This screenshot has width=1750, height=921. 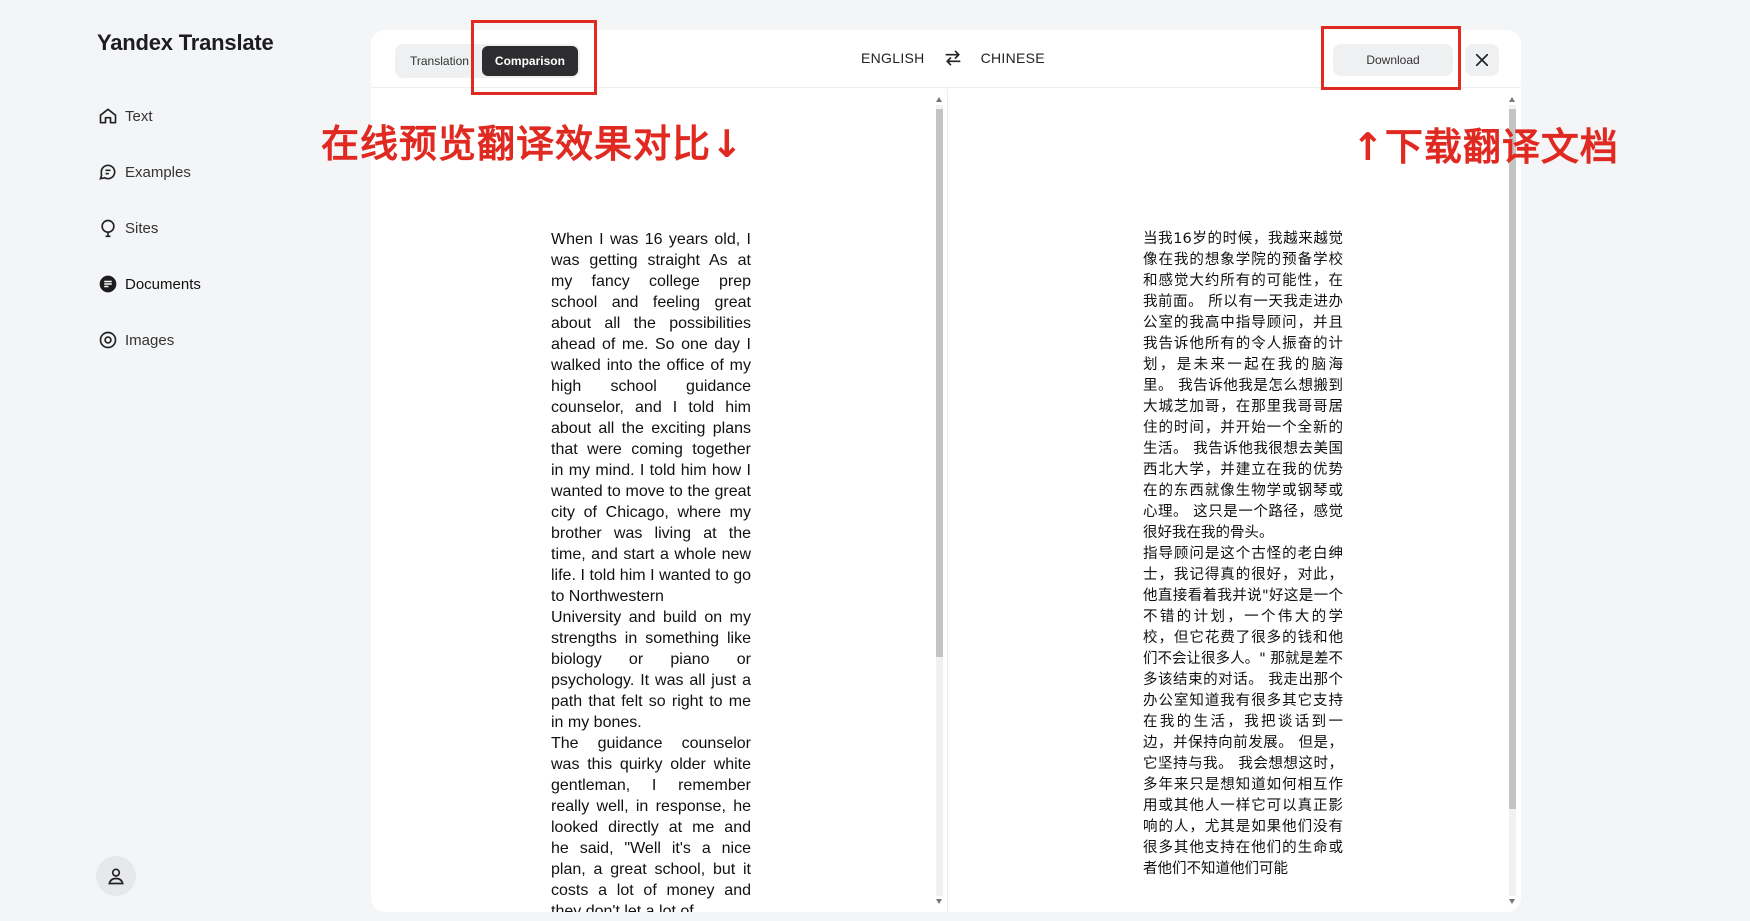 I want to click on close-button, so click(x=1482, y=60).